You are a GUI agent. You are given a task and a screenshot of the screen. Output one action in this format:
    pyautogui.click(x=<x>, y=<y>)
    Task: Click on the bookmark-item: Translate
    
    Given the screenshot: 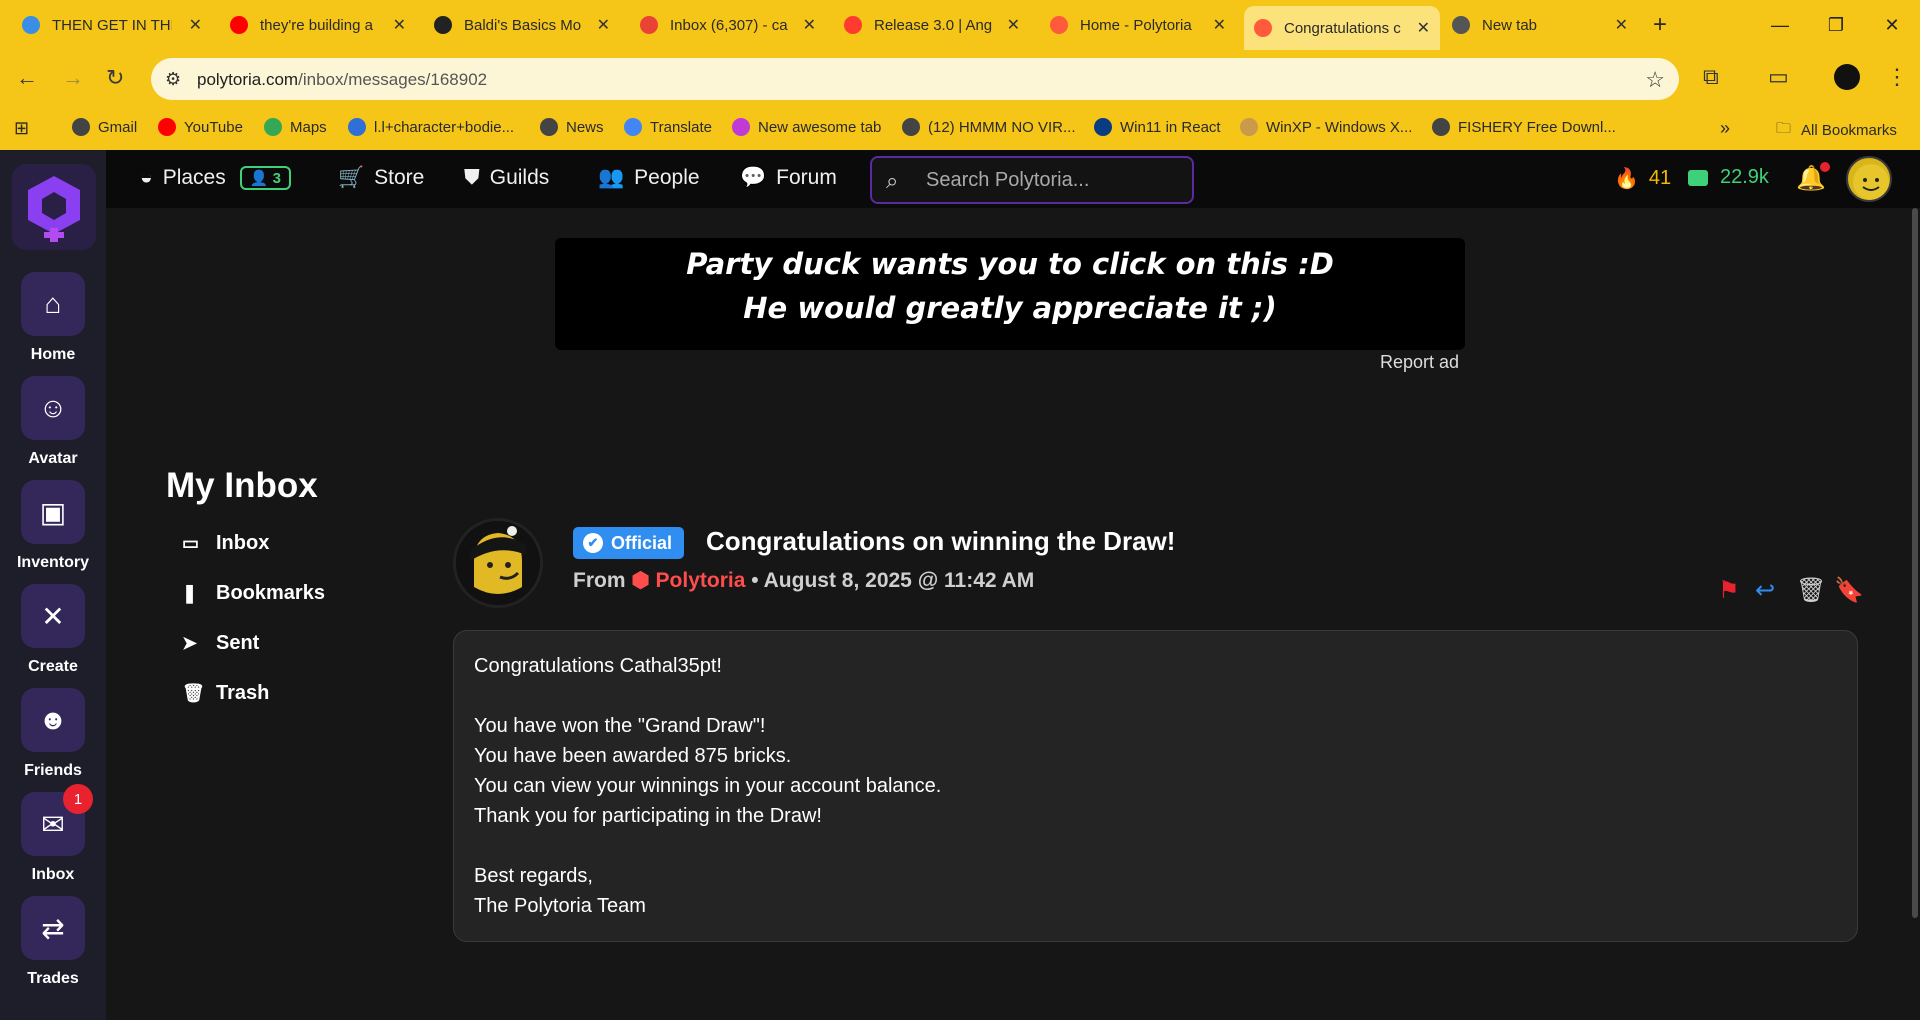 What is the action you would take?
    pyautogui.click(x=668, y=127)
    